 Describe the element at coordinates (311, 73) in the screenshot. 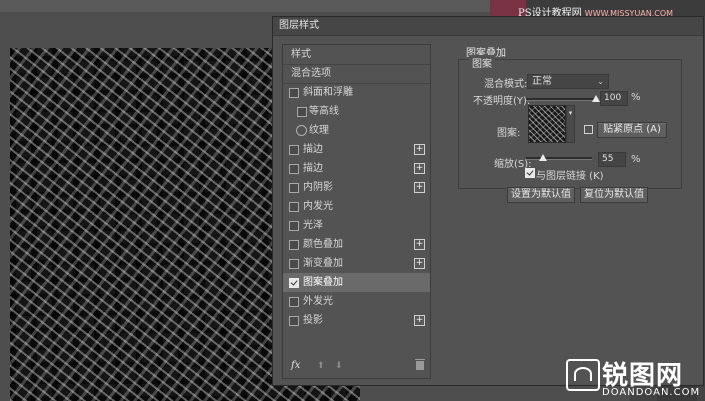

I see `style-list-label: 混合选项` at that location.